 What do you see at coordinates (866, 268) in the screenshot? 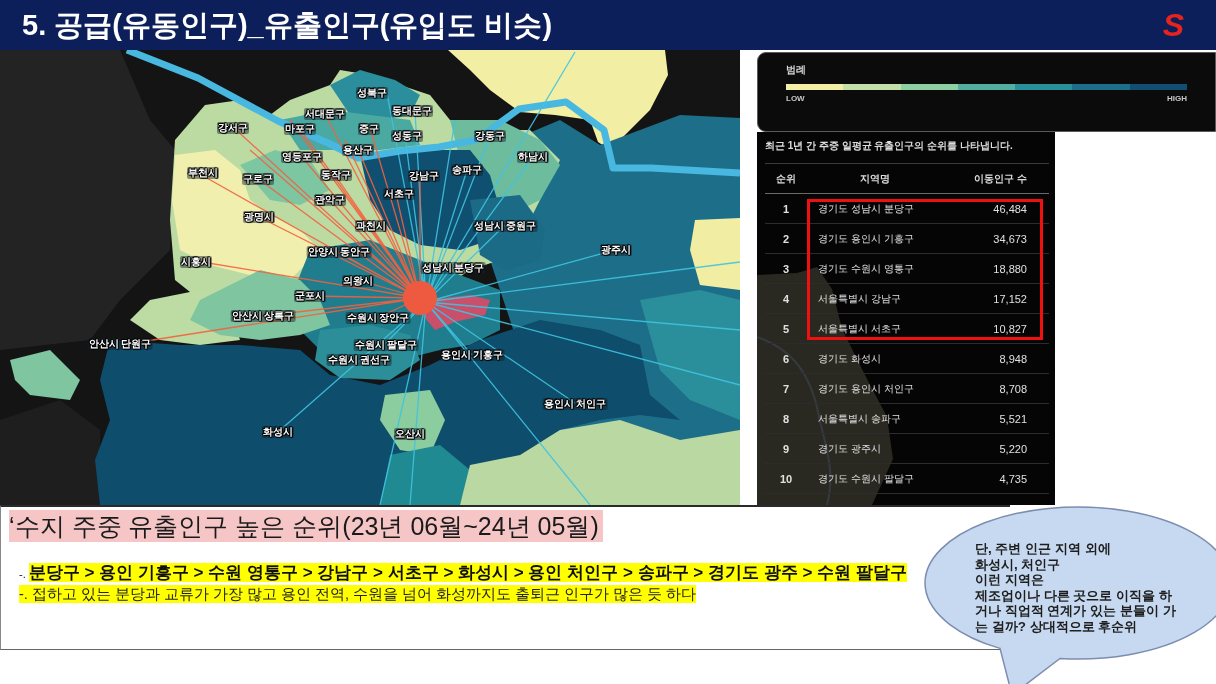
I see `region-cell-text: 경기도 수원시 영통구` at bounding box center [866, 268].